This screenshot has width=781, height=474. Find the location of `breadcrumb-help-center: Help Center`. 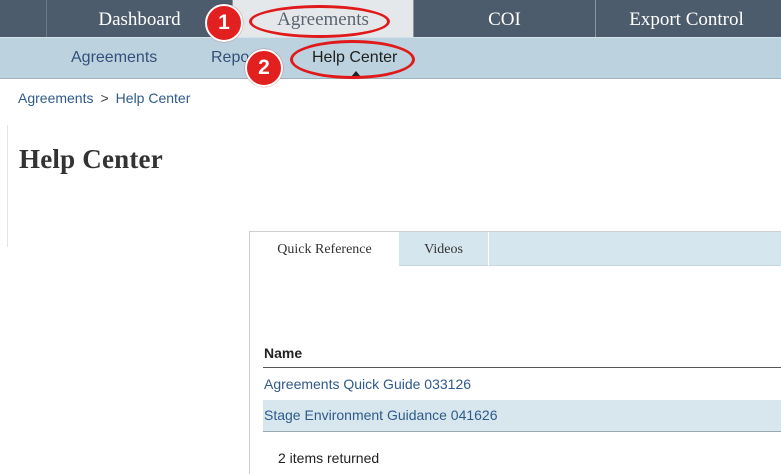

breadcrumb-help-center: Help Center is located at coordinates (153, 98).